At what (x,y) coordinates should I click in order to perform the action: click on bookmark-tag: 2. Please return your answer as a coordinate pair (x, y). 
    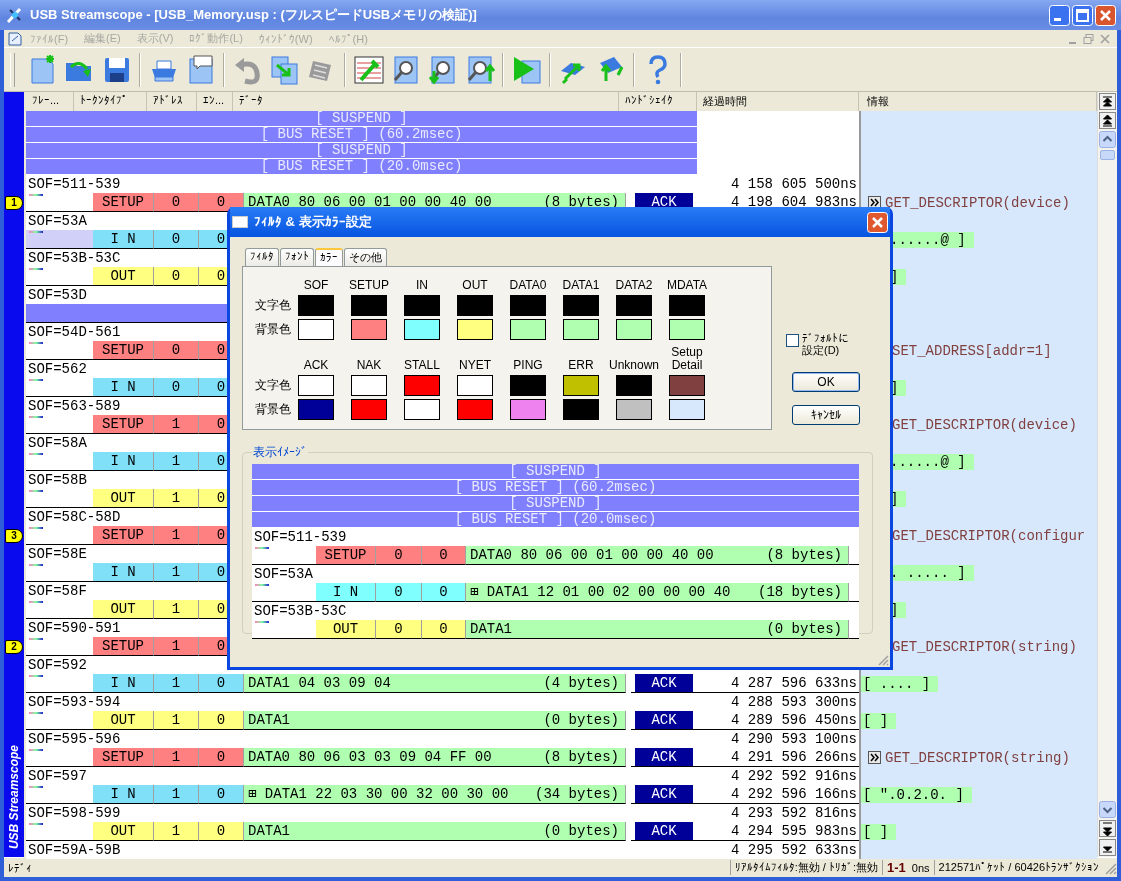
    Looking at the image, I should click on (14, 646).